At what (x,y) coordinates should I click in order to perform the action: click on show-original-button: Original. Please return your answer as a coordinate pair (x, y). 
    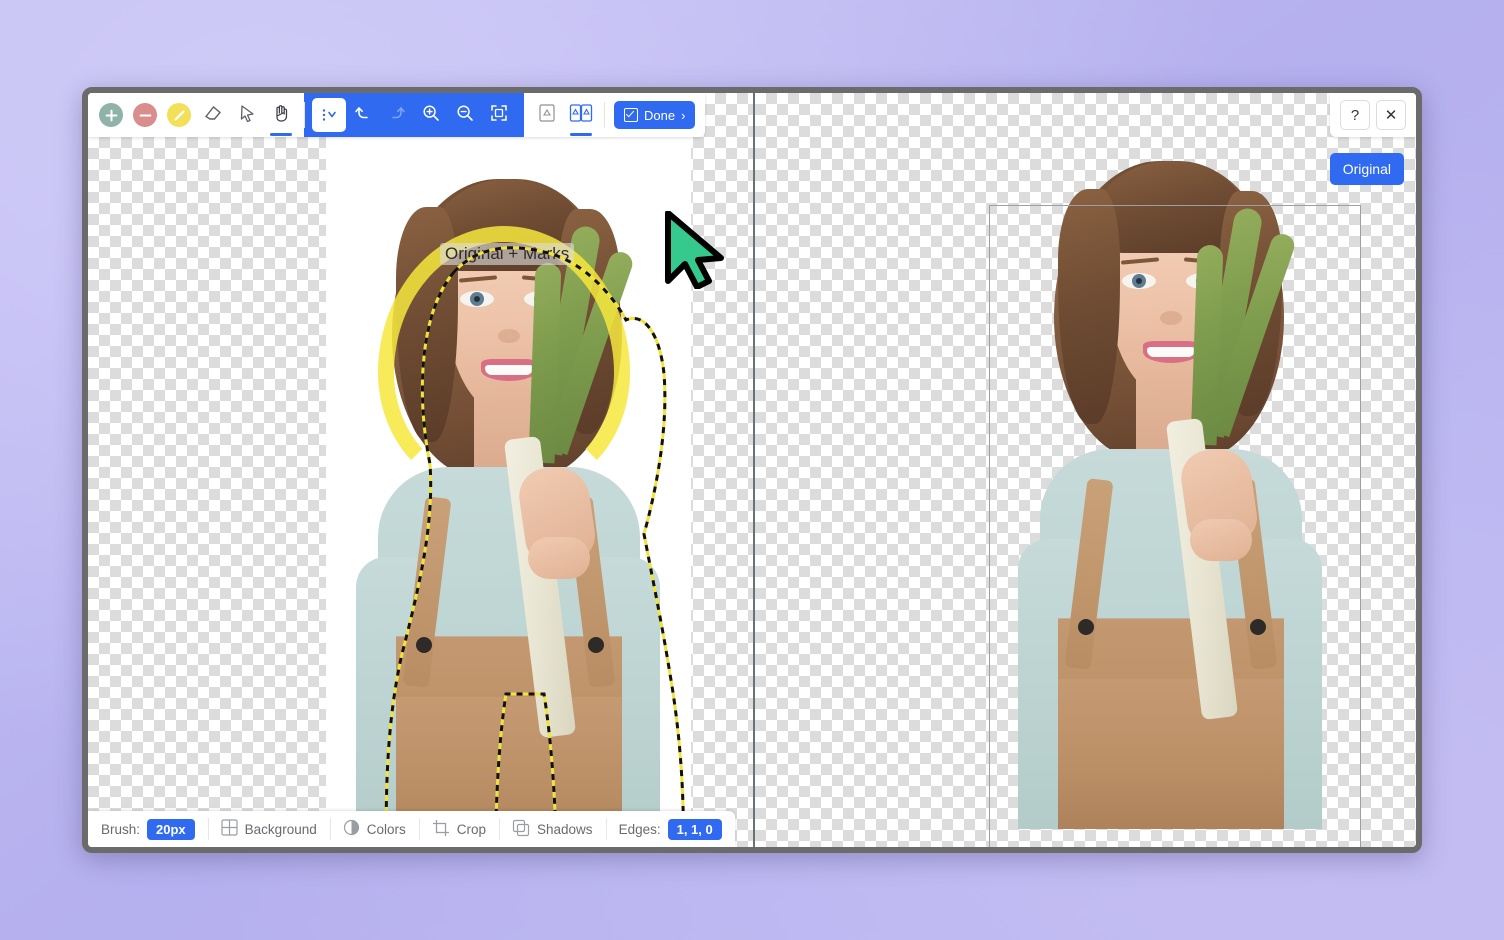
    Looking at the image, I should click on (1366, 169).